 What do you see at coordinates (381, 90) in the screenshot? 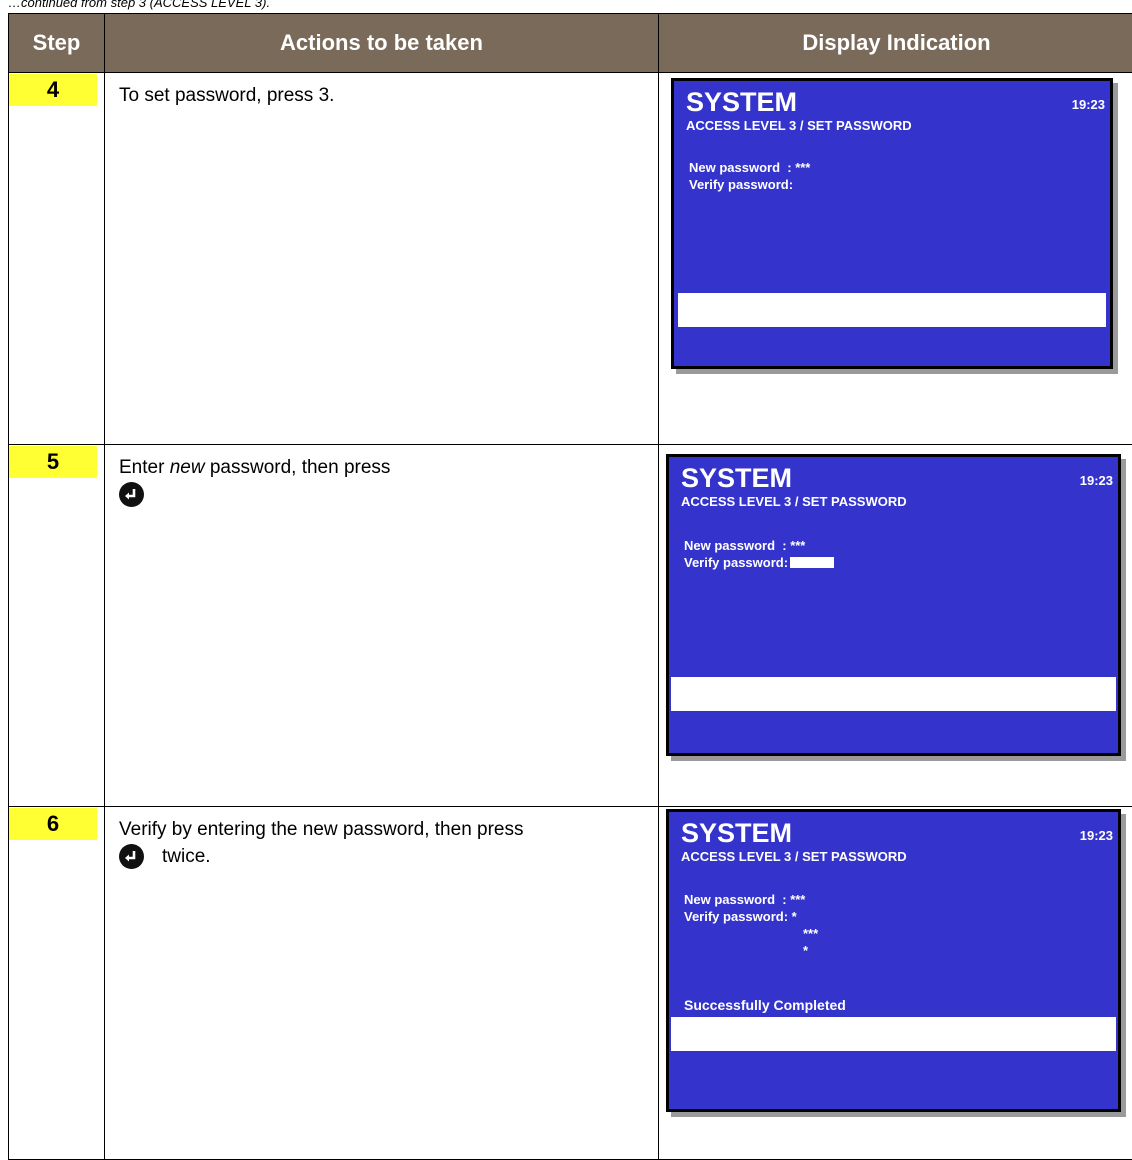
I see `action-text: To set password, press 3.` at bounding box center [381, 90].